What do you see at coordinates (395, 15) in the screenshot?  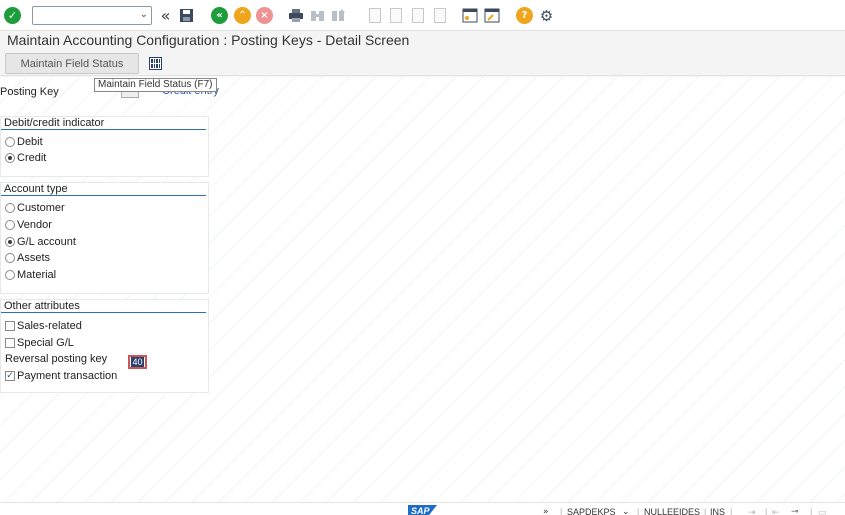 I see `previous-page-icon` at bounding box center [395, 15].